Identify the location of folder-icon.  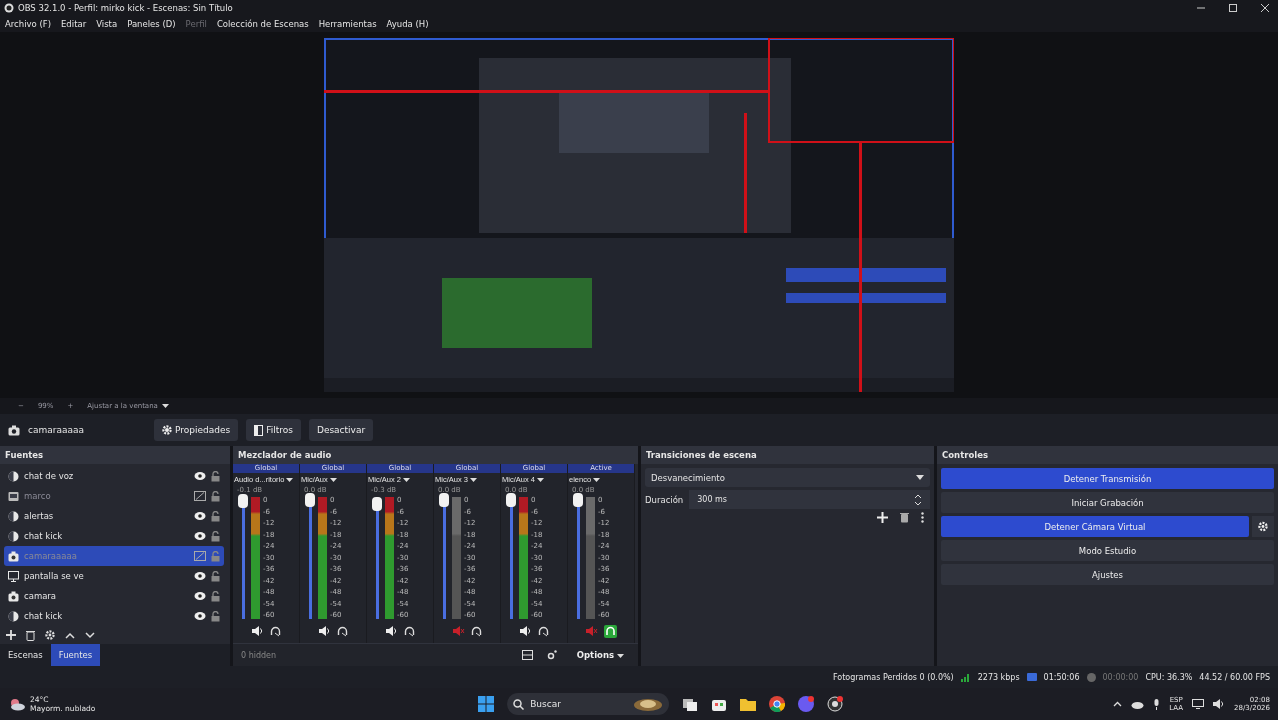
(748, 704).